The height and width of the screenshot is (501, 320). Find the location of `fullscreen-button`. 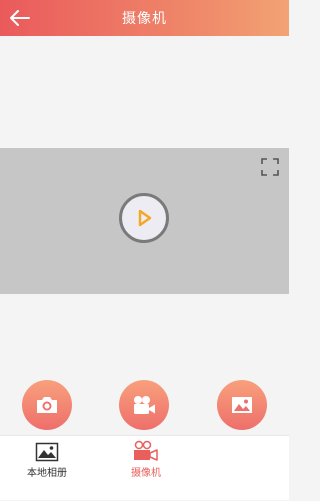

fullscreen-button is located at coordinates (270, 167).